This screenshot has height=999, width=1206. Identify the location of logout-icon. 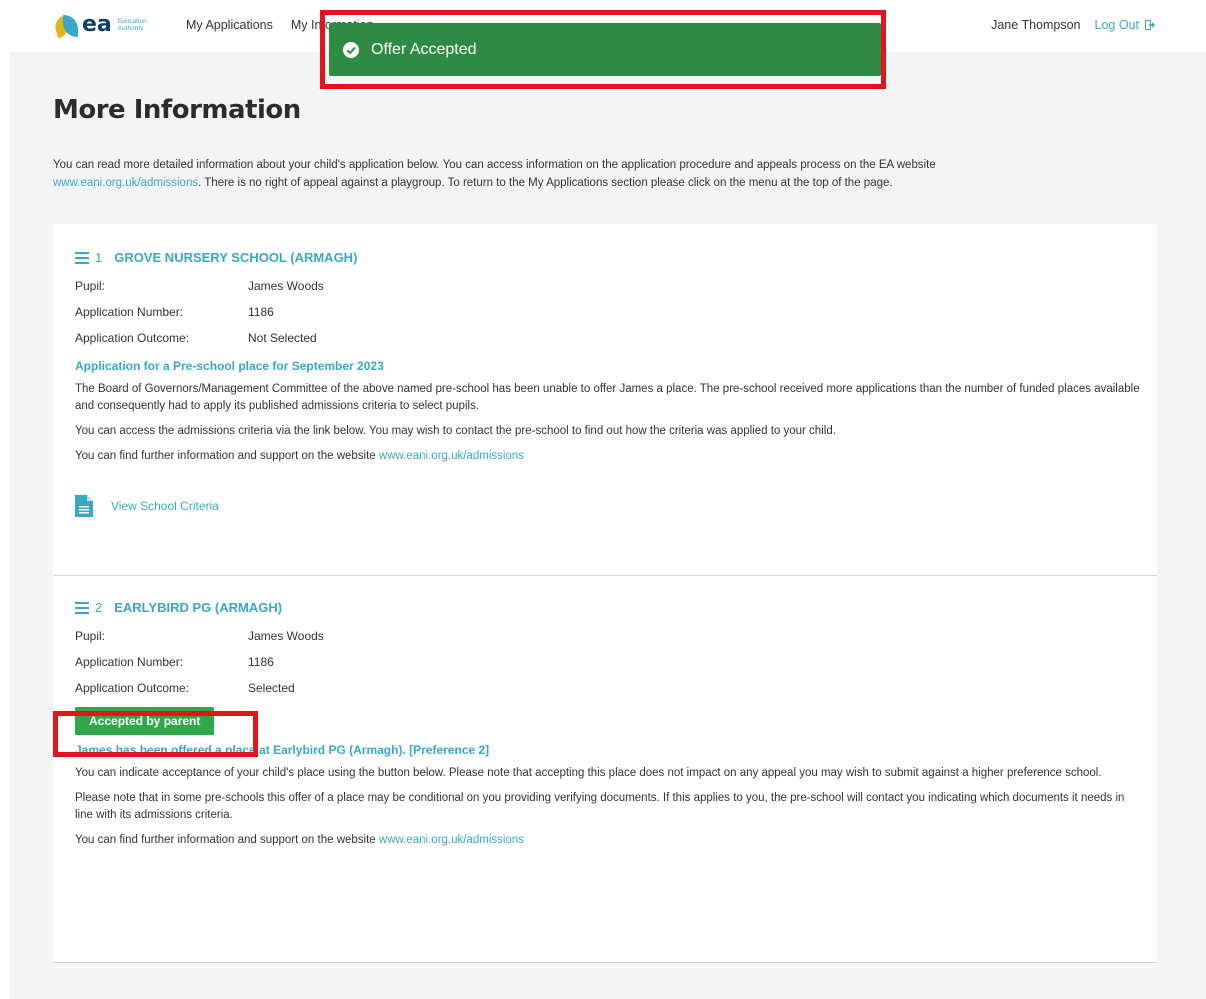
(1150, 25).